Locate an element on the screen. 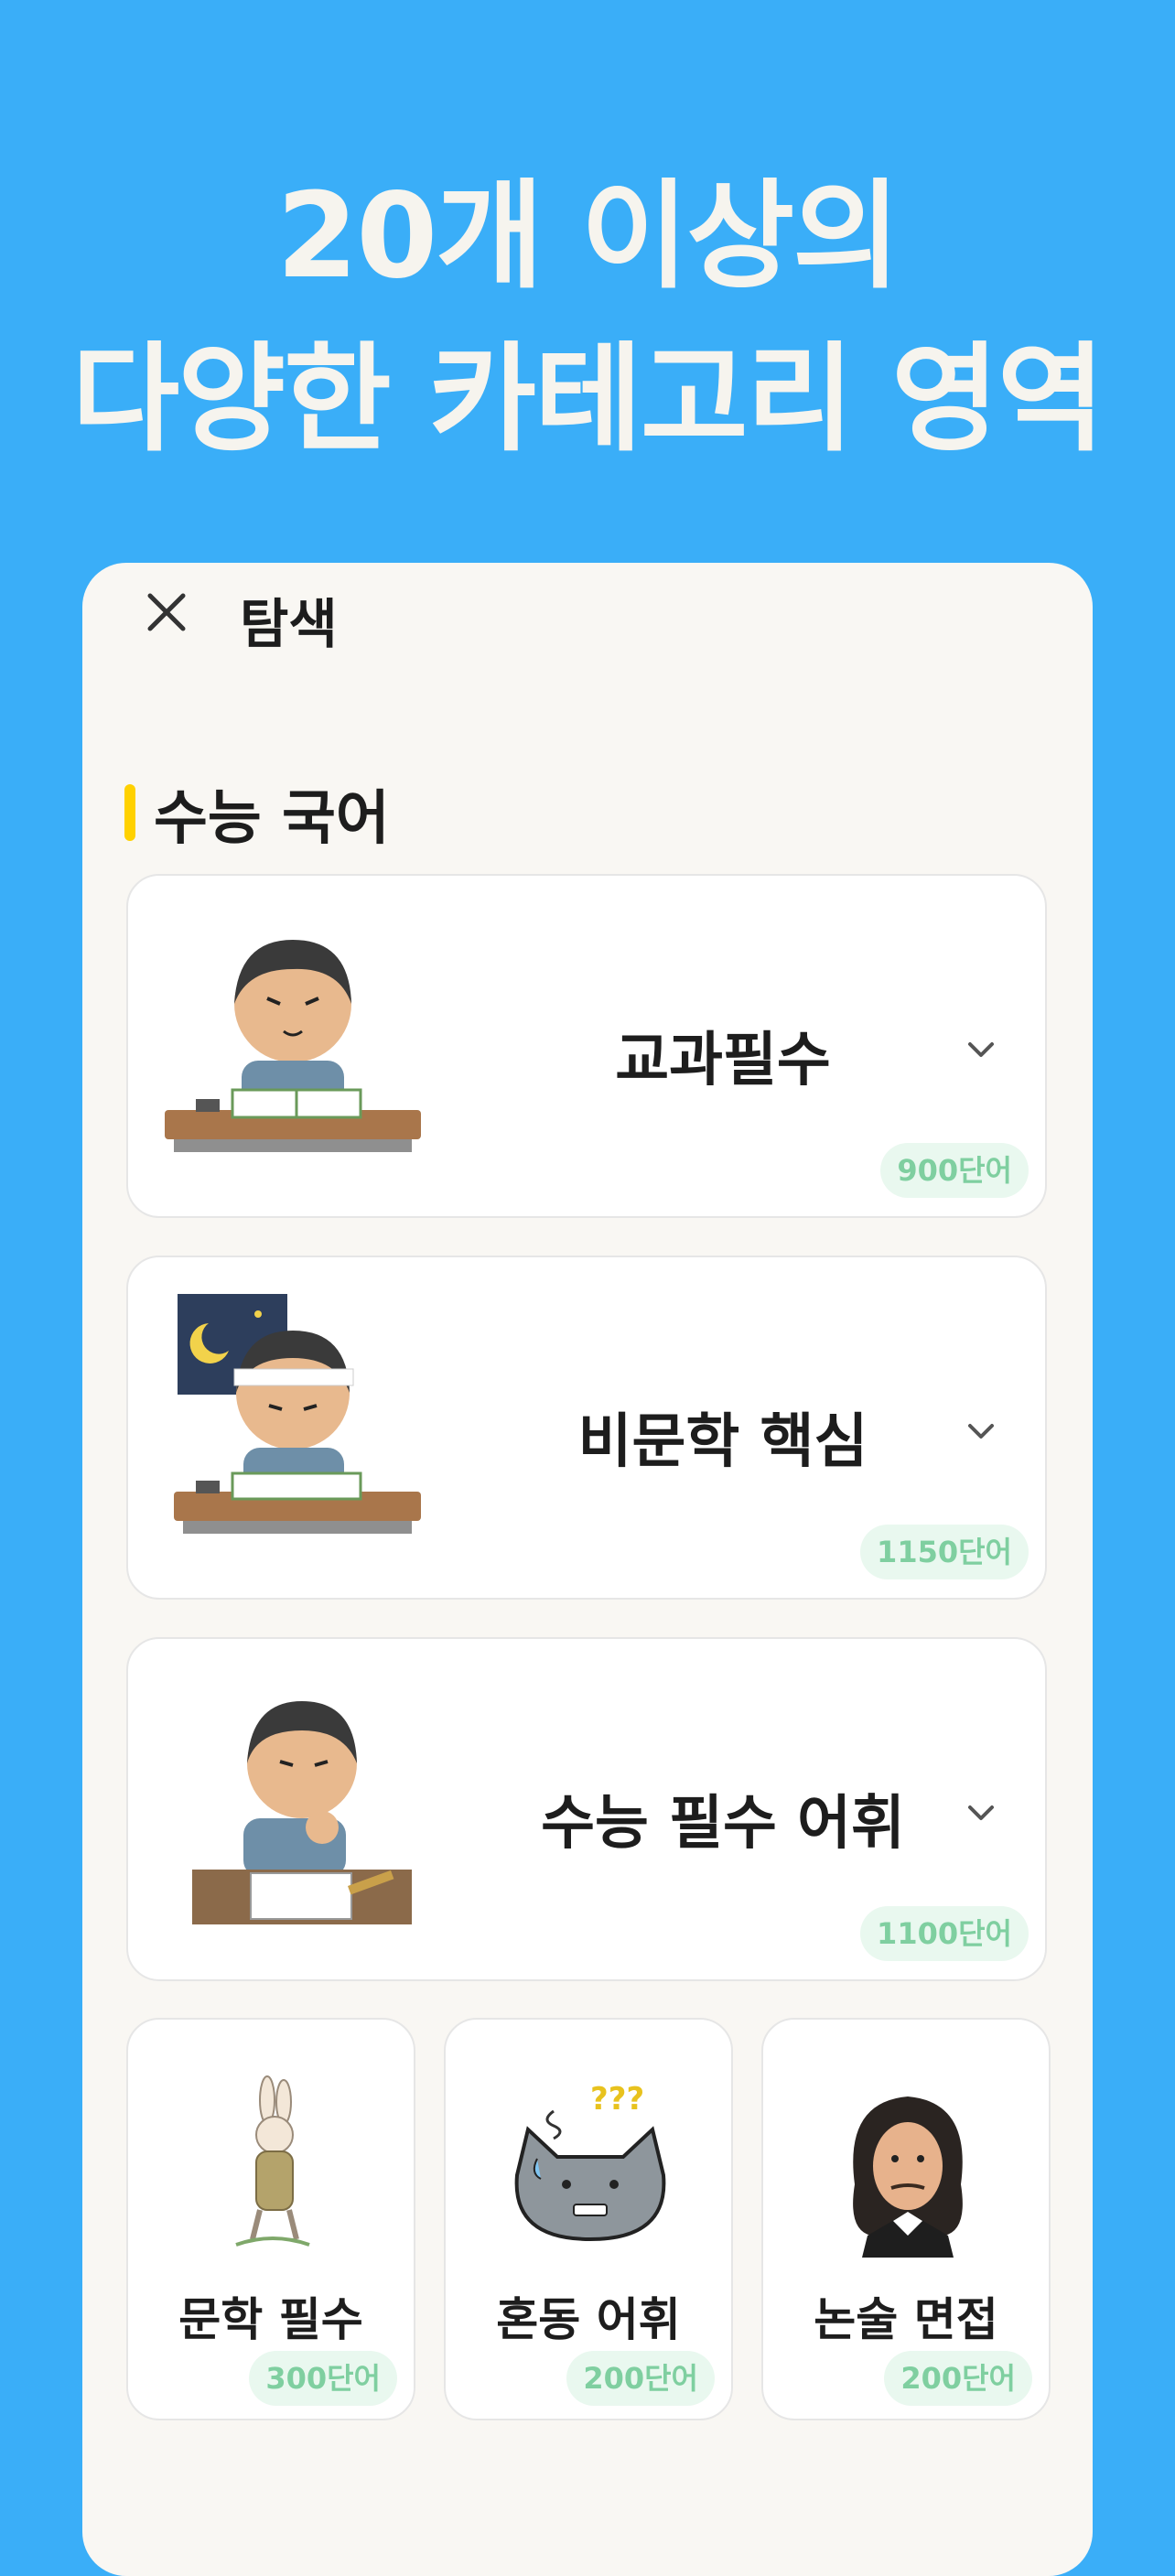  word-count-badge: 900단어 is located at coordinates (954, 1170).